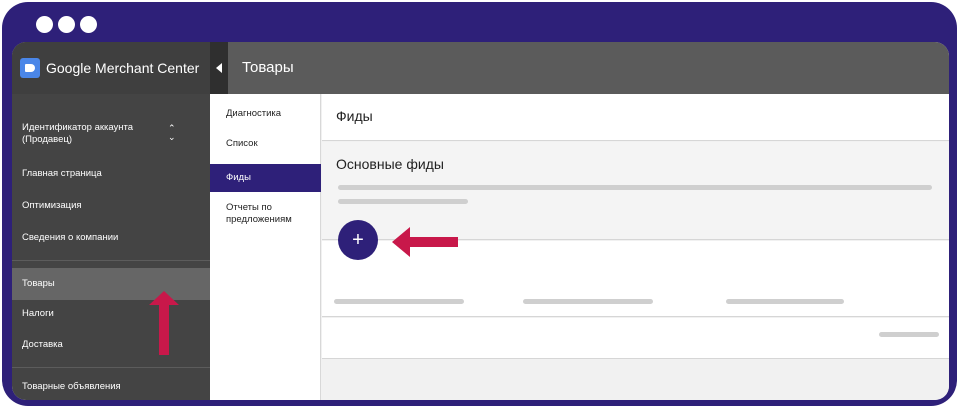  I want to click on red-arrow-up-icon, so click(164, 323).